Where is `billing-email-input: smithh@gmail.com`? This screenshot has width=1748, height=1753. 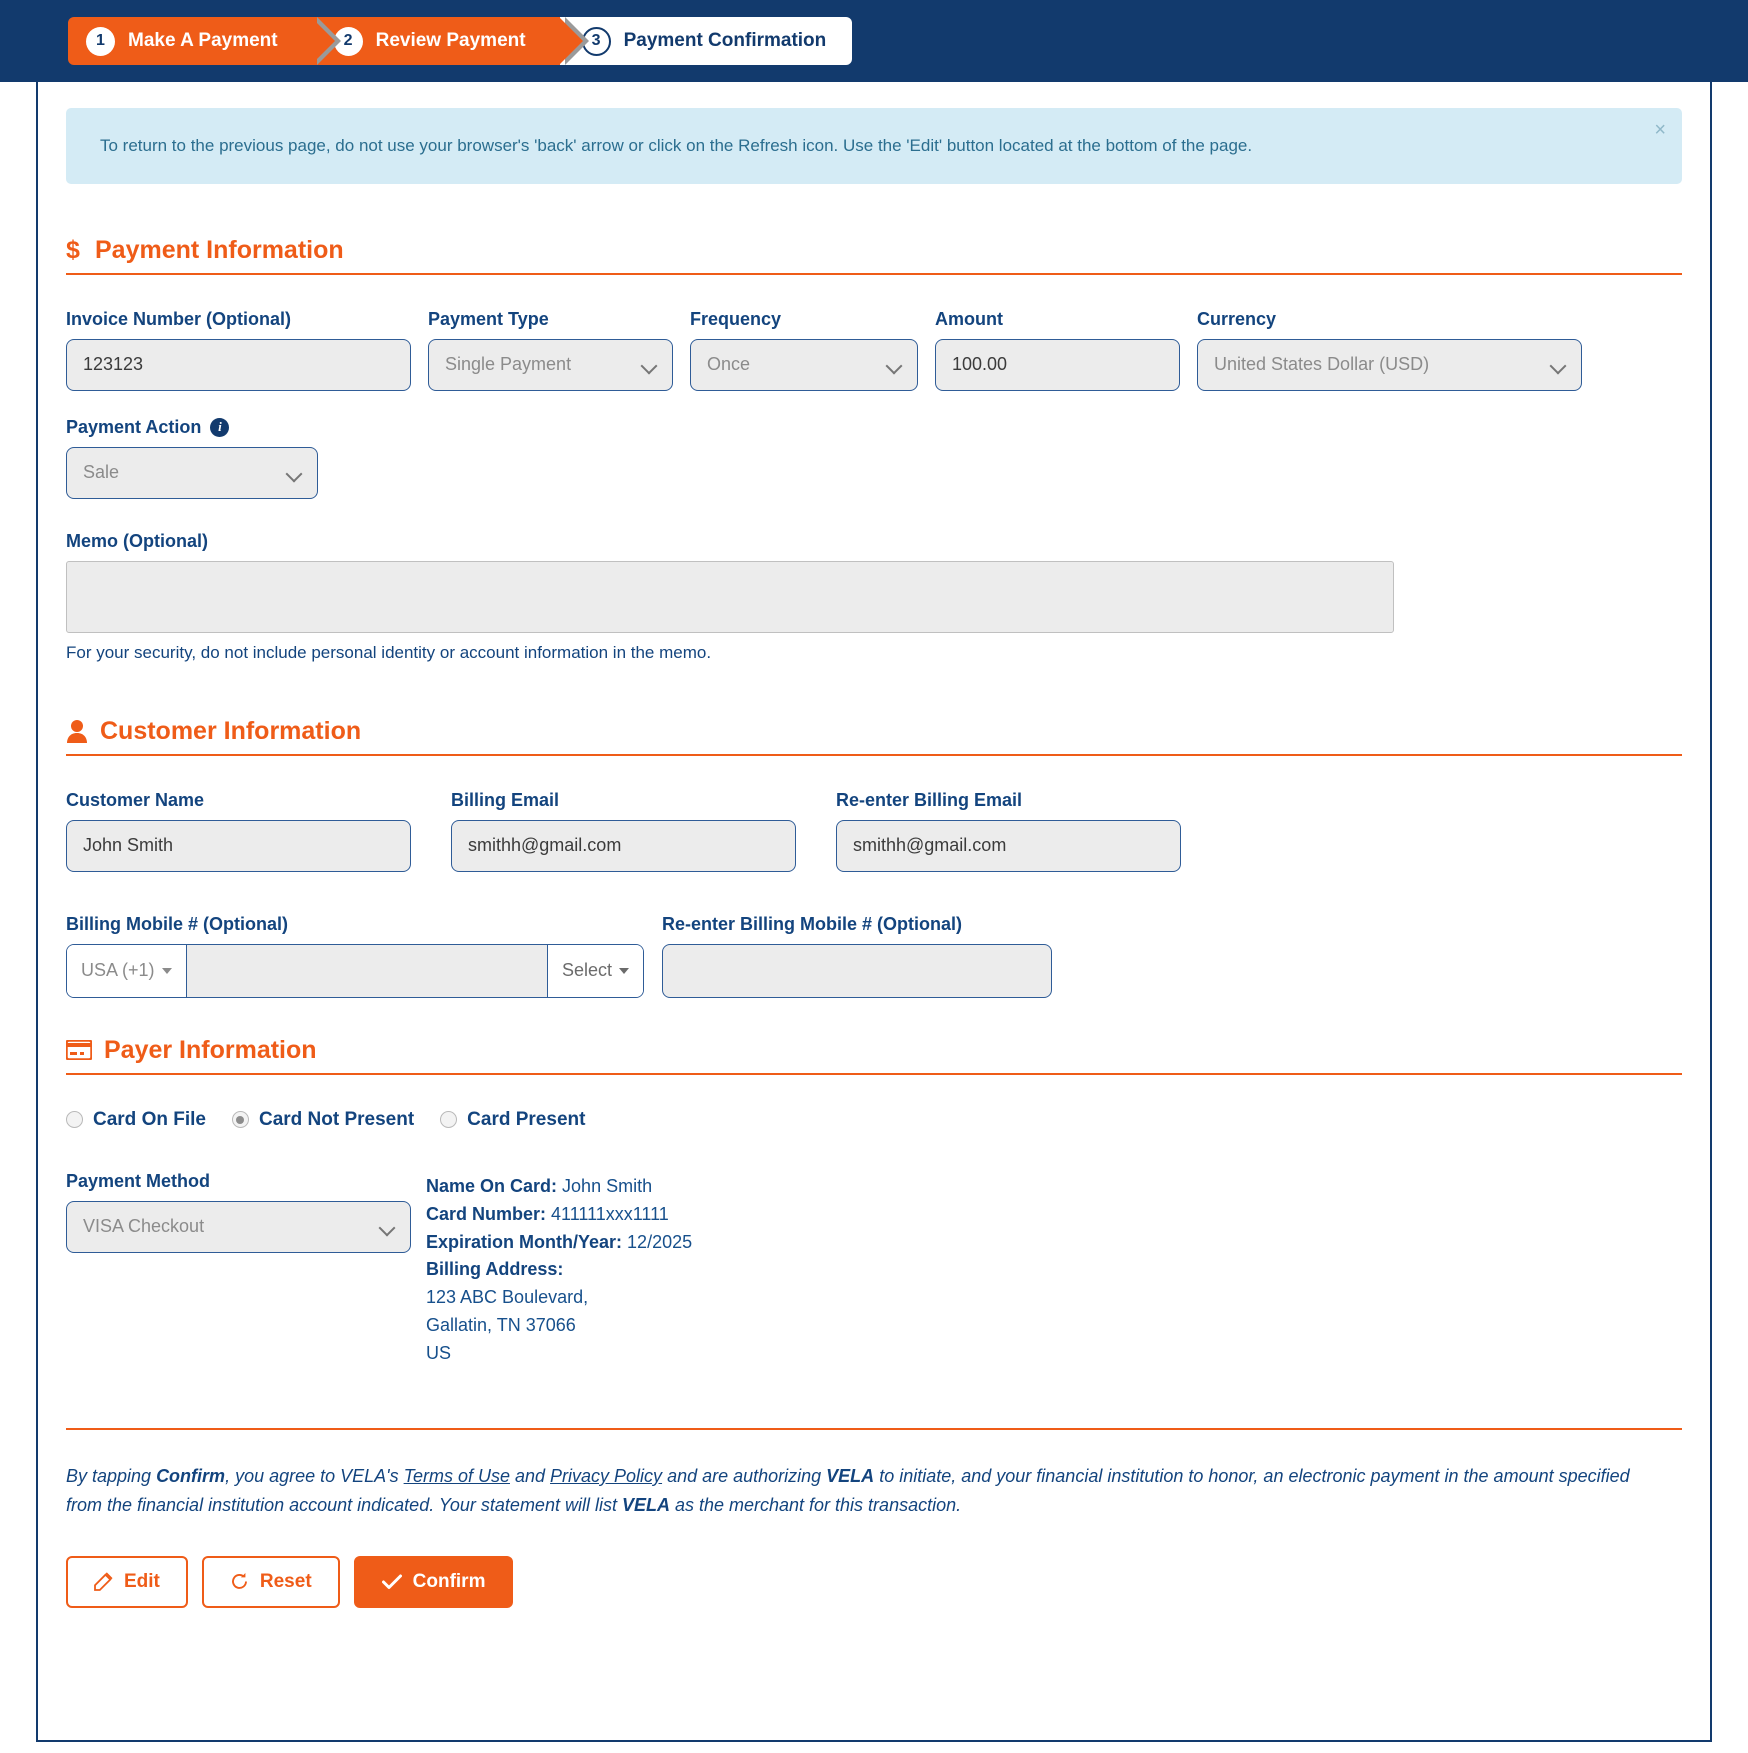 billing-email-input: smithh@gmail.com is located at coordinates (623, 845).